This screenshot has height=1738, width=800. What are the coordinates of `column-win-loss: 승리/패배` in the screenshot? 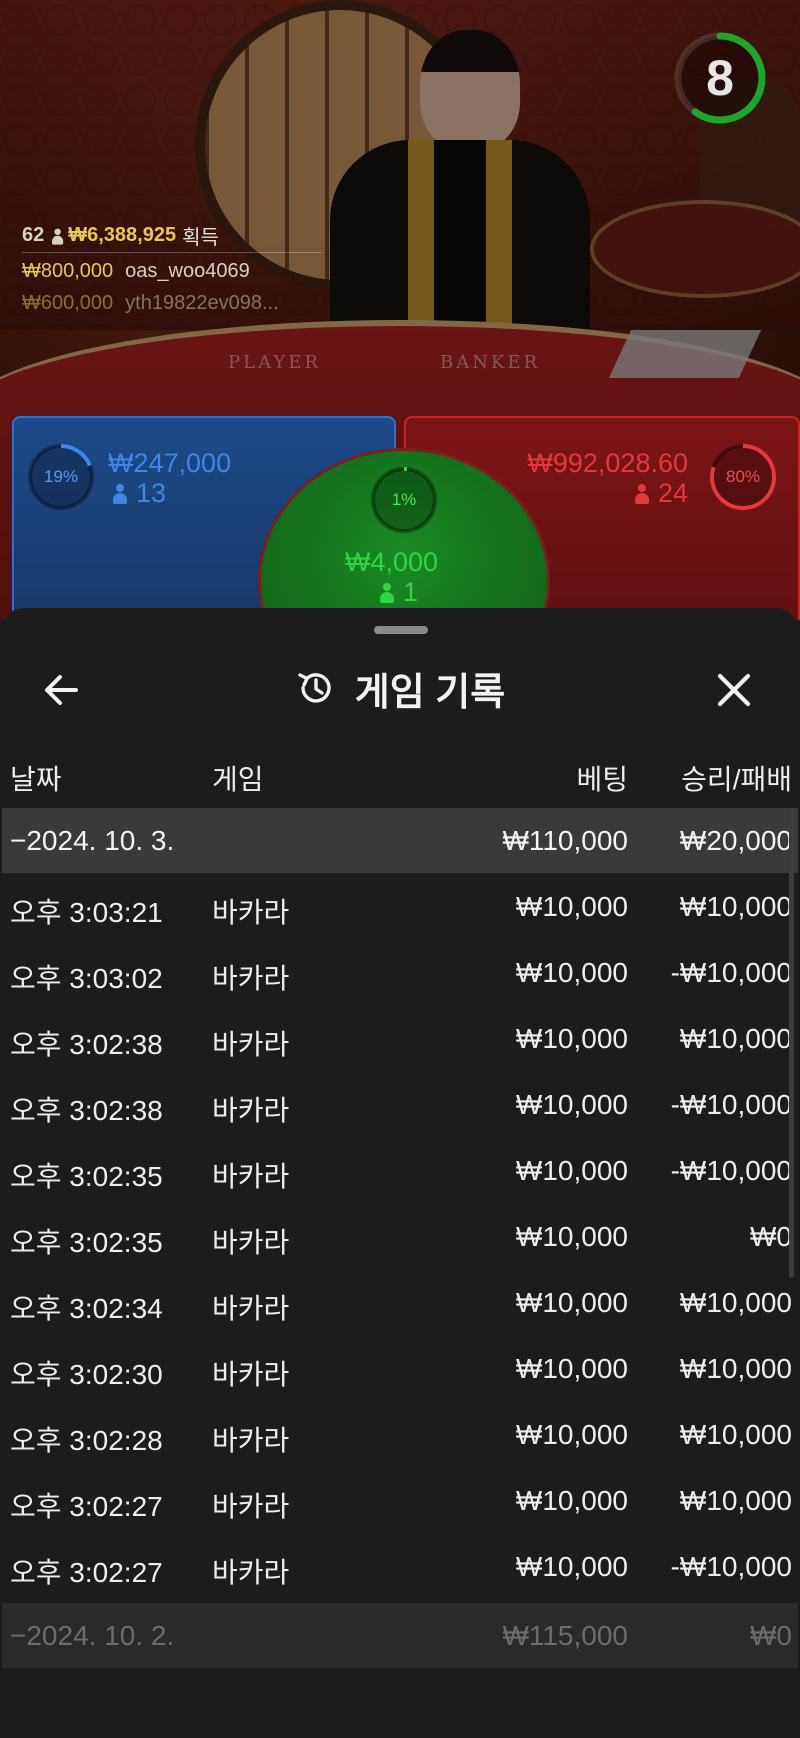 It's located at (736, 779).